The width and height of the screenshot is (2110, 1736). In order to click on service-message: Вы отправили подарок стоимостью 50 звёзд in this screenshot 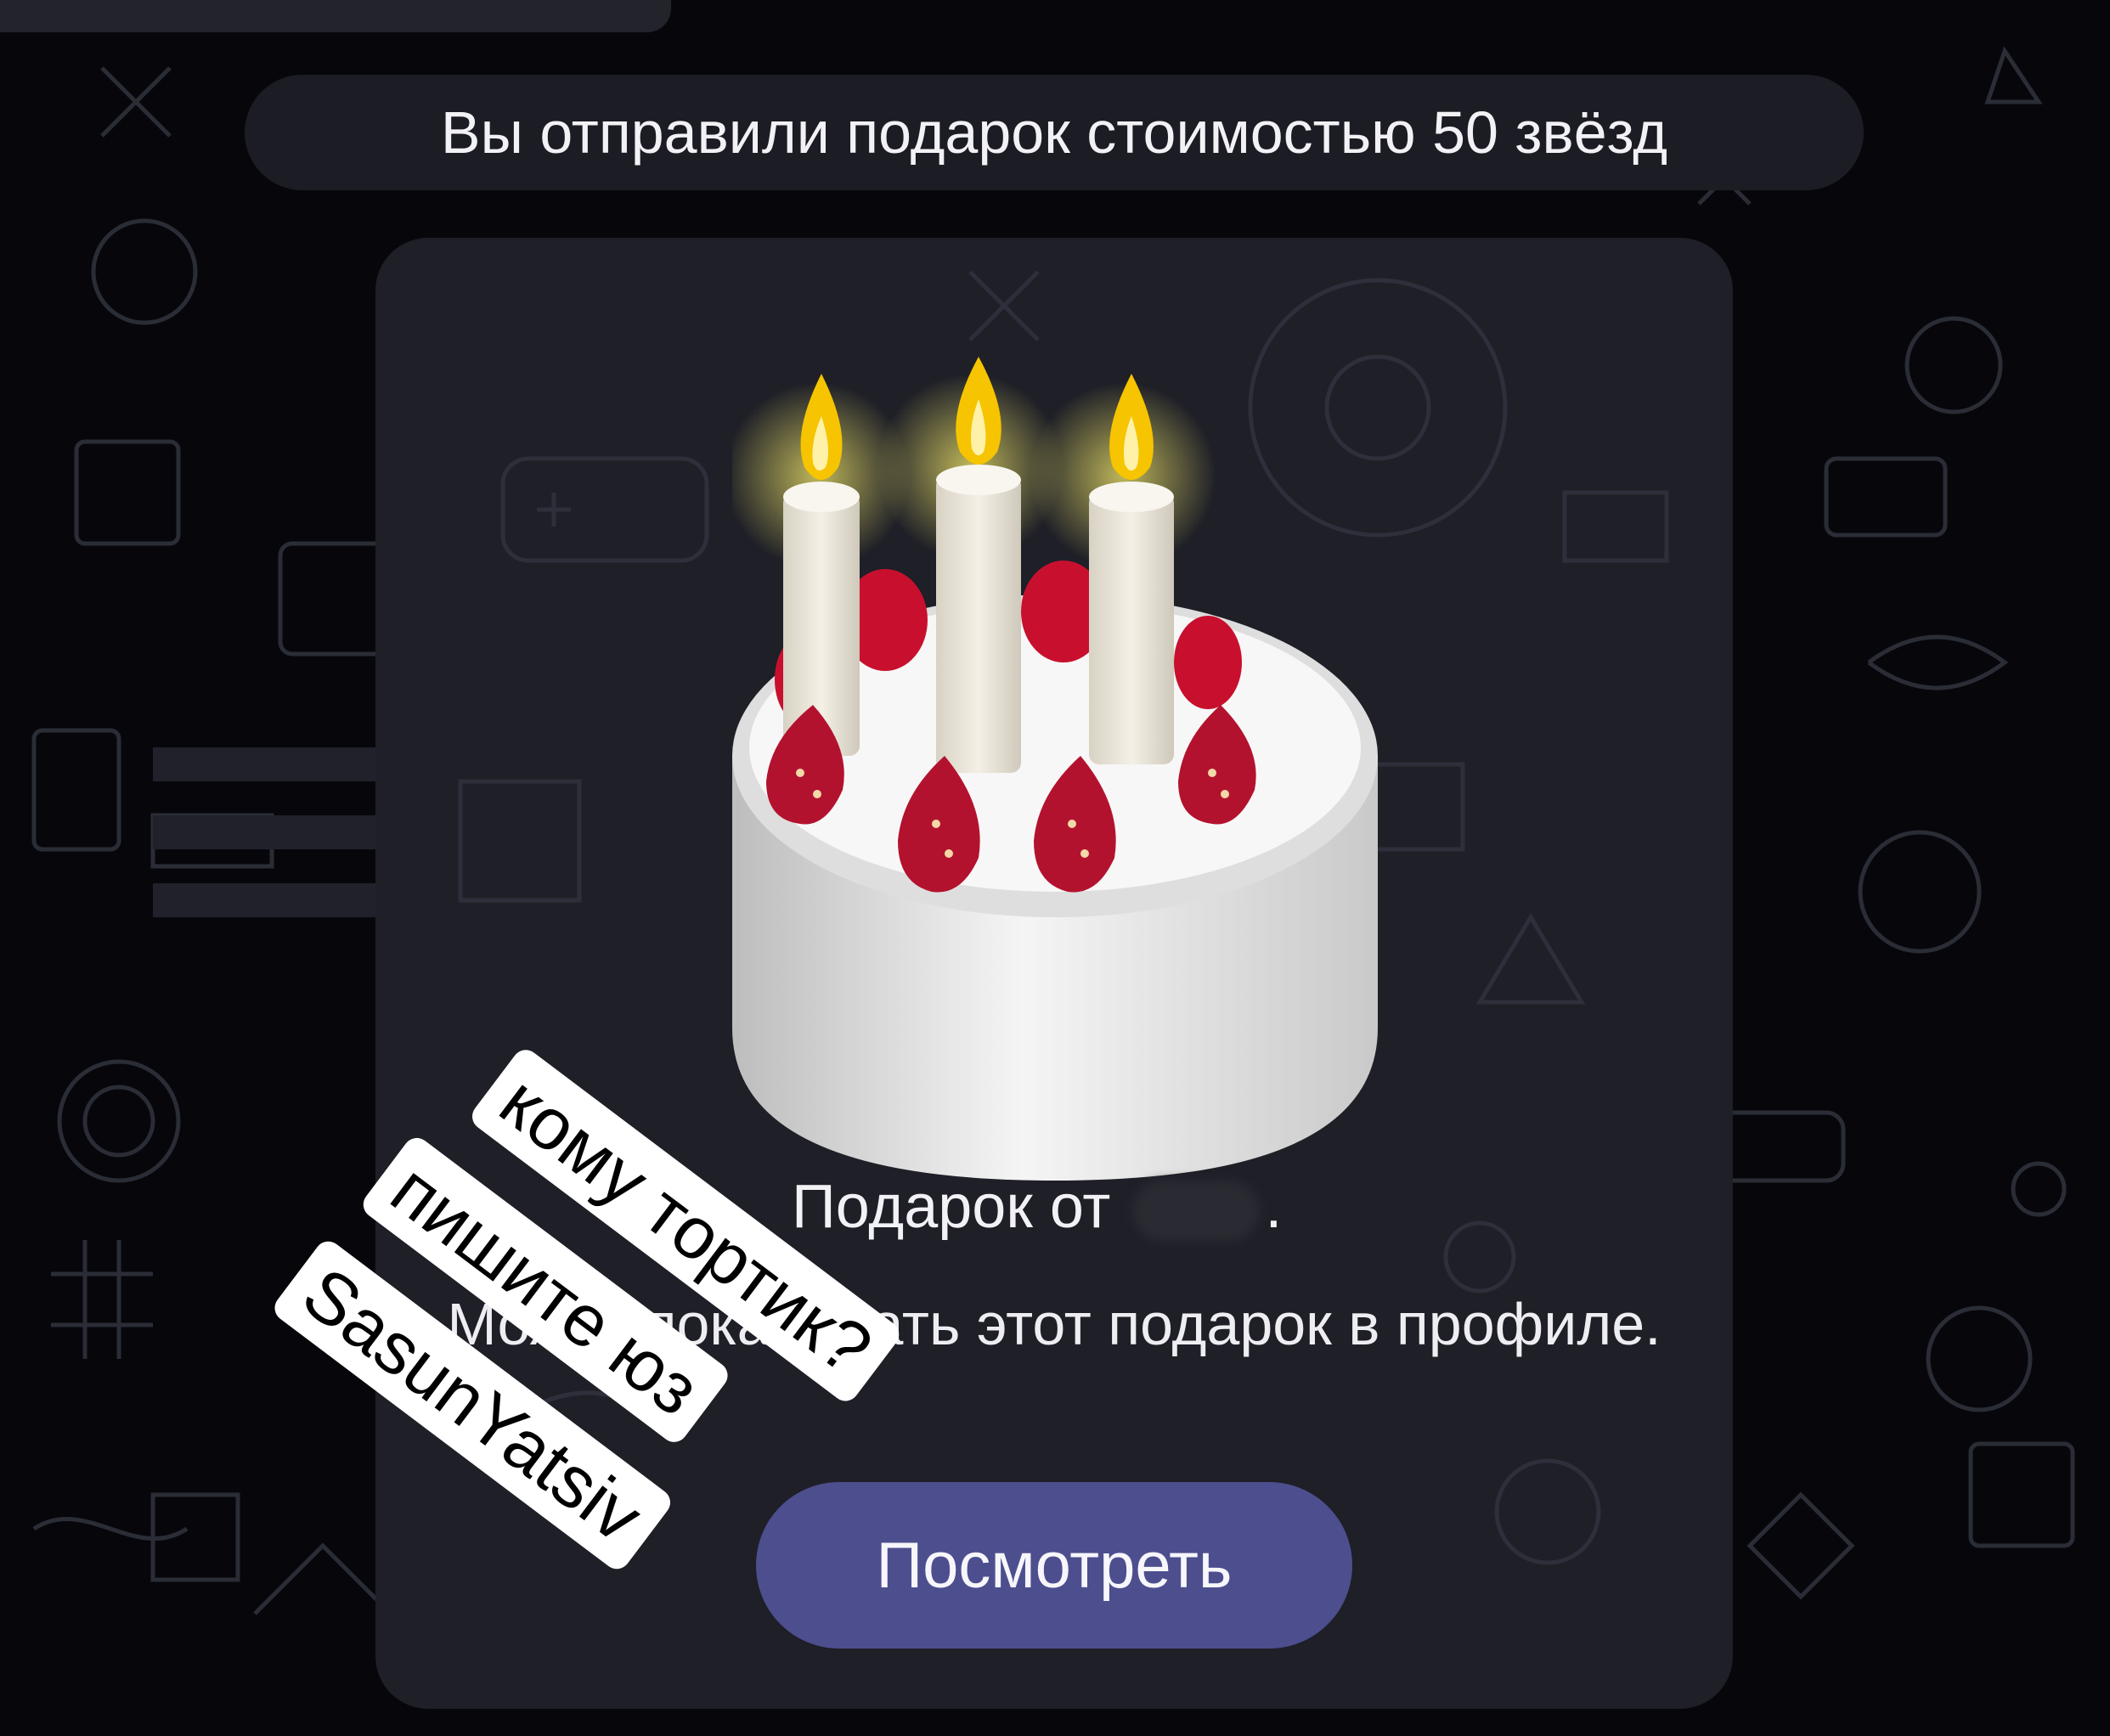, I will do `click(1054, 132)`.